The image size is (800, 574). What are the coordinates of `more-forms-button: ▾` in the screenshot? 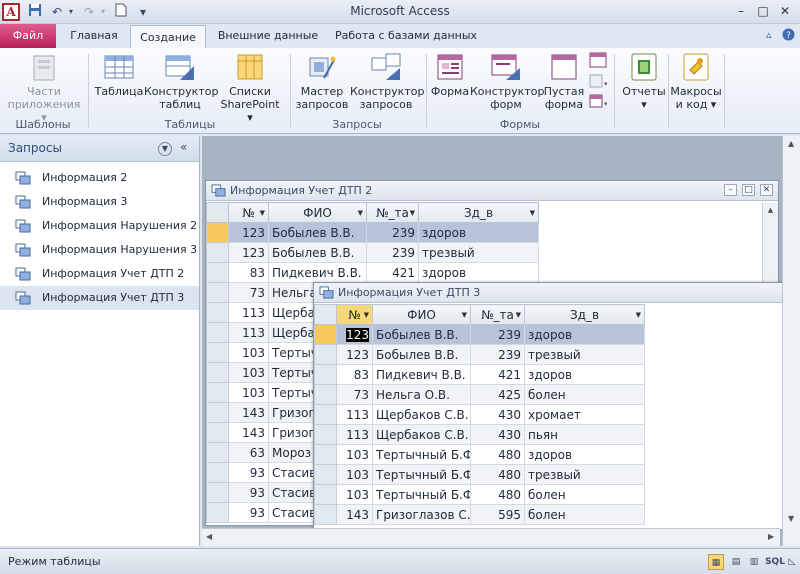 It's located at (598, 82).